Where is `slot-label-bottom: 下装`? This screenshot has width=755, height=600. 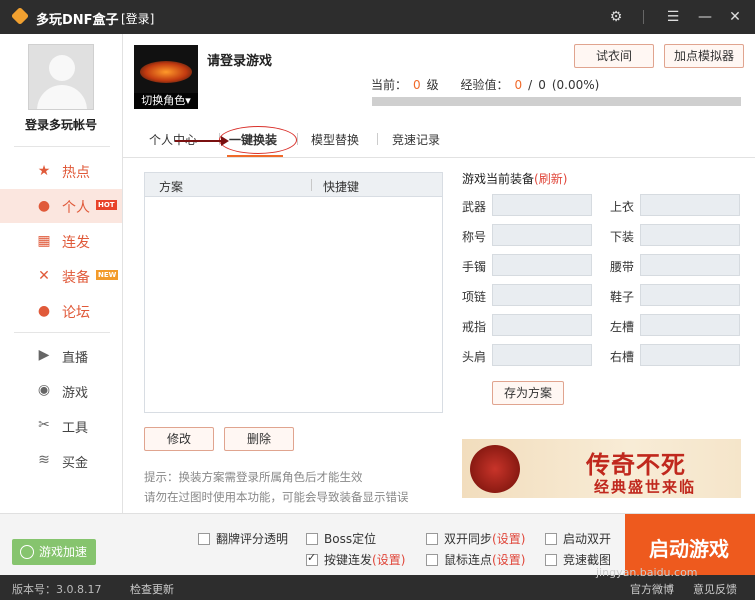
slot-label-bottom: 下装 is located at coordinates (622, 237).